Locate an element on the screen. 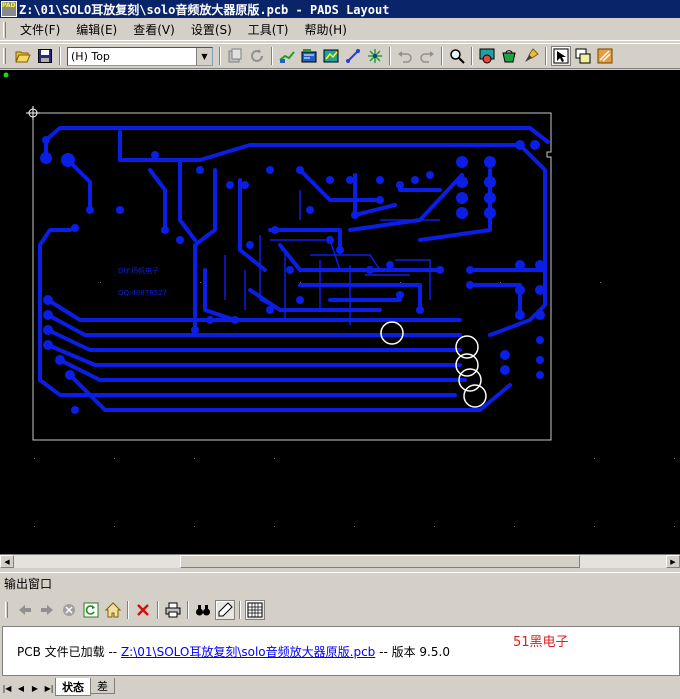 The height and width of the screenshot is (699, 680). save-icon is located at coordinates (45, 56).